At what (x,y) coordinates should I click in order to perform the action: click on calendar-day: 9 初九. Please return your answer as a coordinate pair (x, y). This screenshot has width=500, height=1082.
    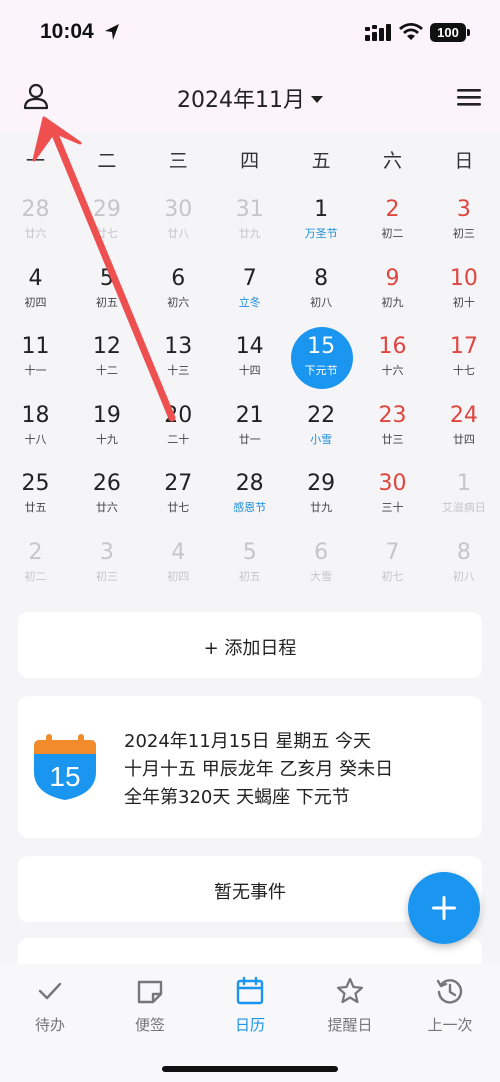
    Looking at the image, I should click on (392, 293).